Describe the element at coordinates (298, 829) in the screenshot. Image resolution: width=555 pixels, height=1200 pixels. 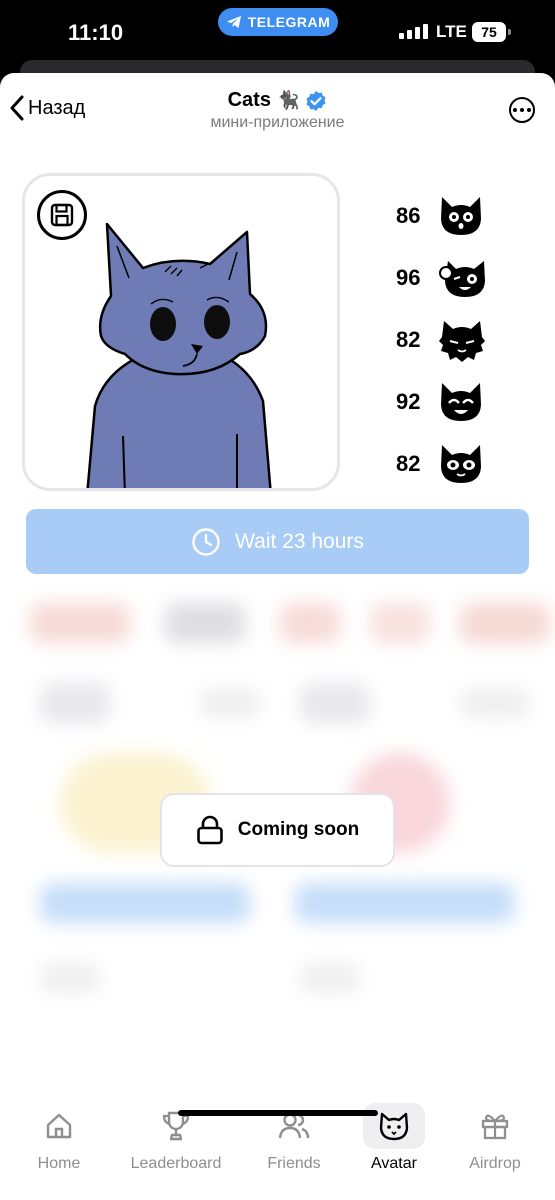
I see `coming-soon-label: Coming soon` at that location.